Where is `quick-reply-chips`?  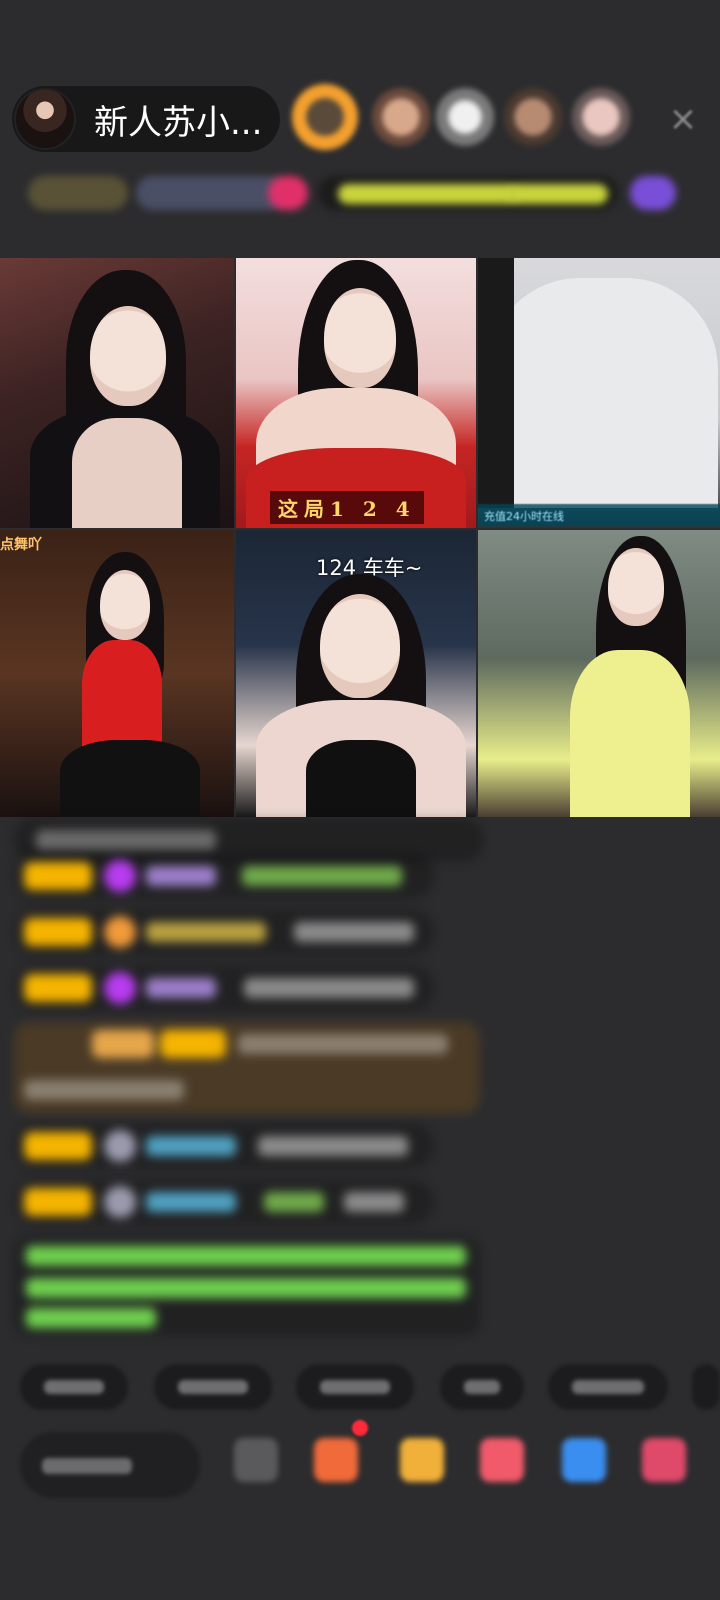 quick-reply-chips is located at coordinates (370, 1388).